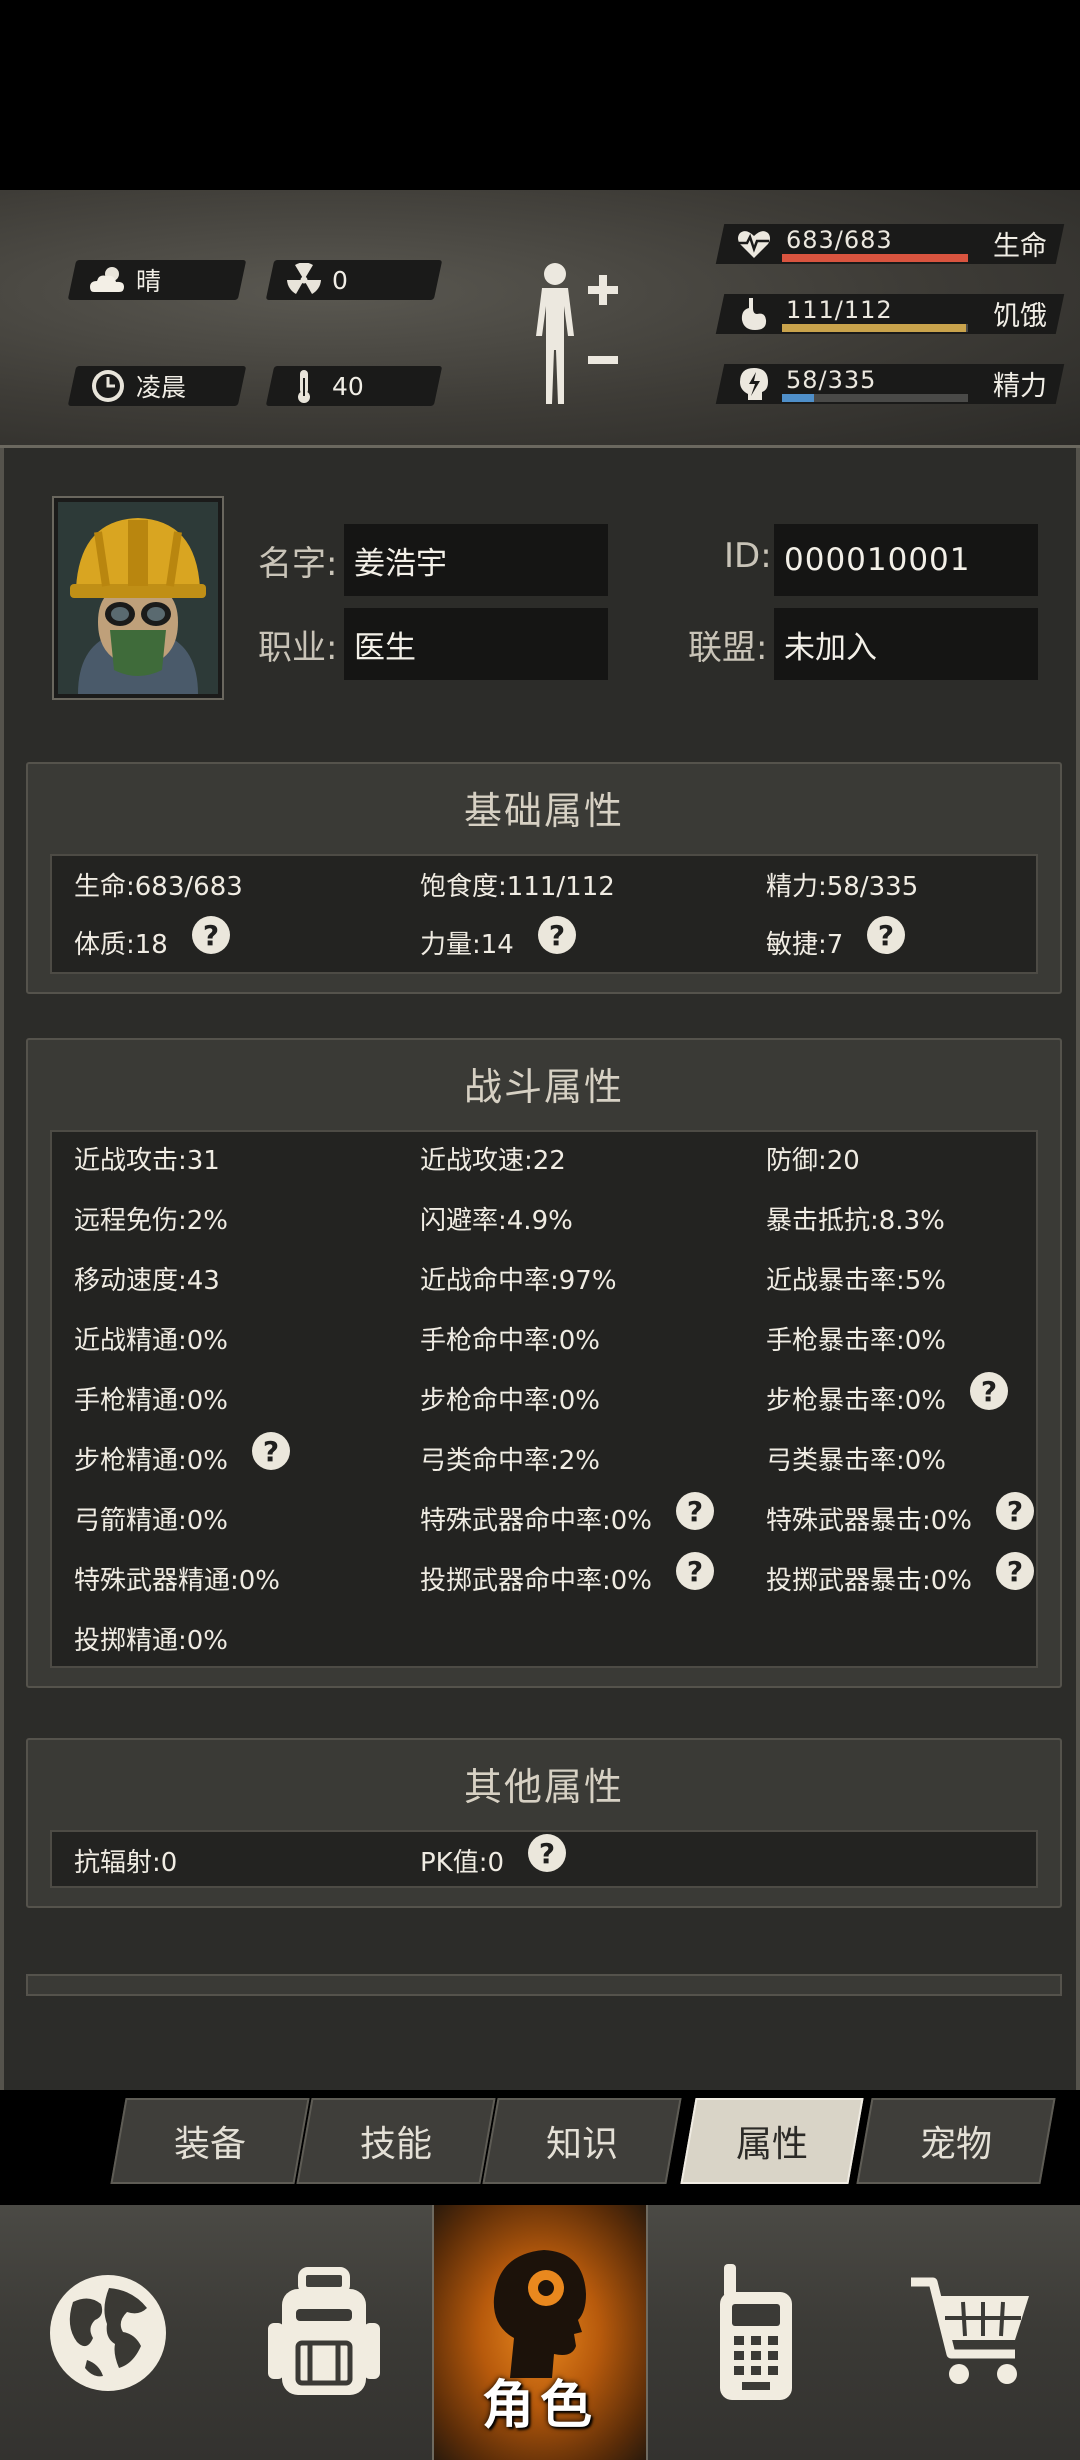 The image size is (1080, 2460). I want to click on combat-attribute: 手枪精通:0%, so click(151, 1401).